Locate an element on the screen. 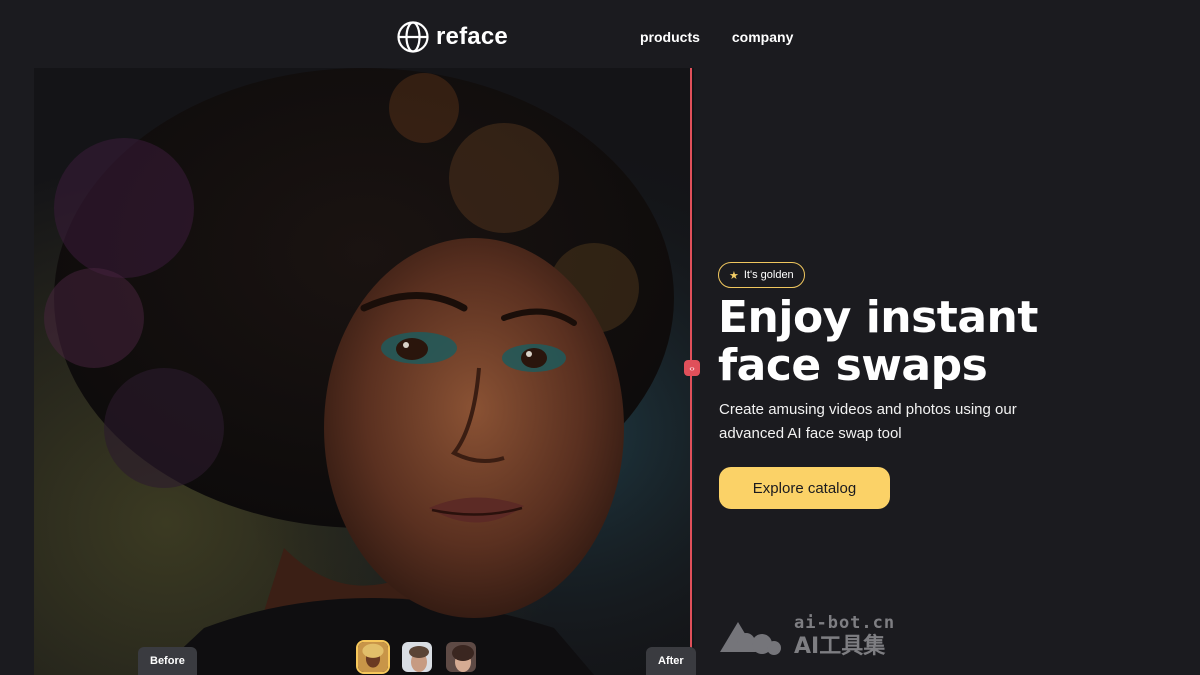 This screenshot has height=675, width=1200. headline-line-2: face swaps is located at coordinates (853, 365).